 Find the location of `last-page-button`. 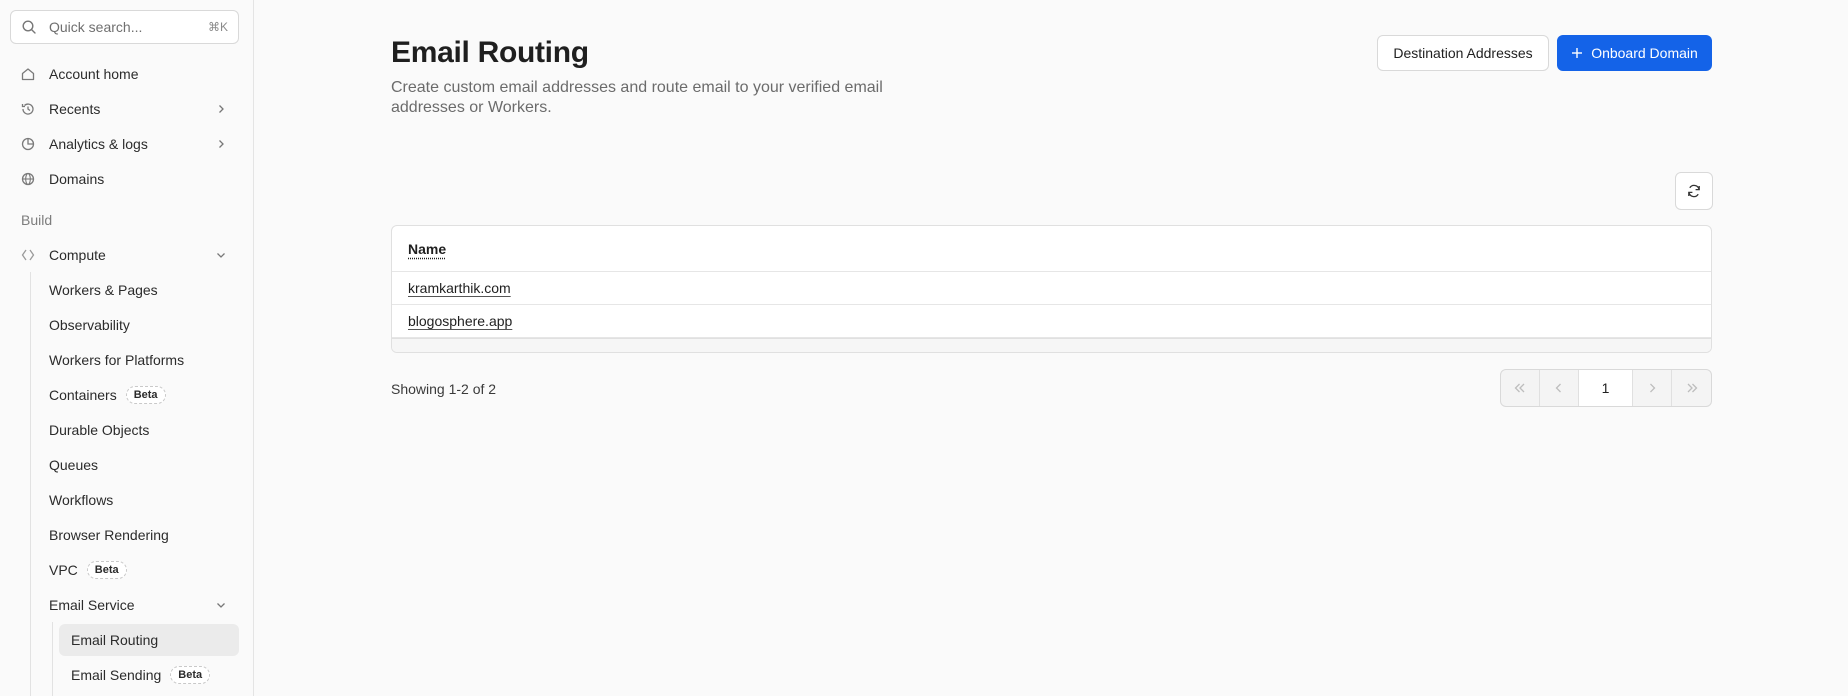

last-page-button is located at coordinates (1691, 388).